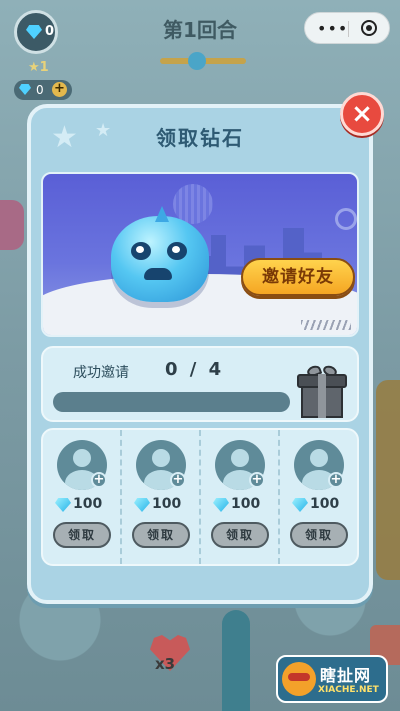  What do you see at coordinates (160, 254) in the screenshot?
I see `crying-slime-mascot` at bounding box center [160, 254].